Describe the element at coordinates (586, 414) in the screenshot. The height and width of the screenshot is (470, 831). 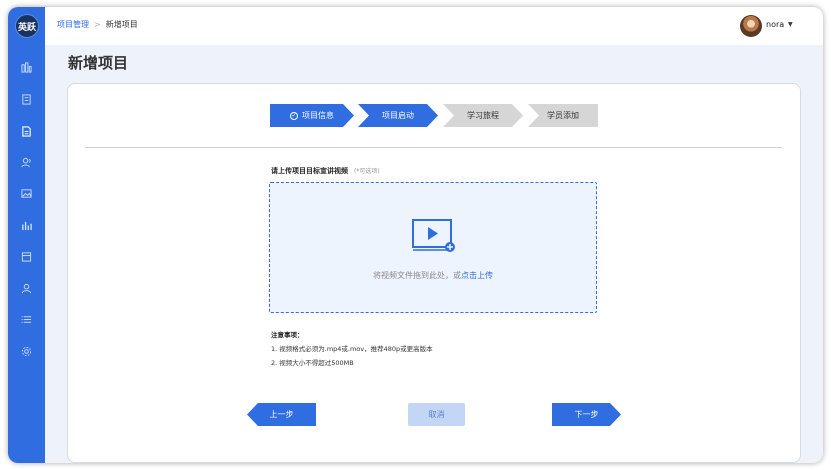
I see `next-step-button: 下一步` at that location.